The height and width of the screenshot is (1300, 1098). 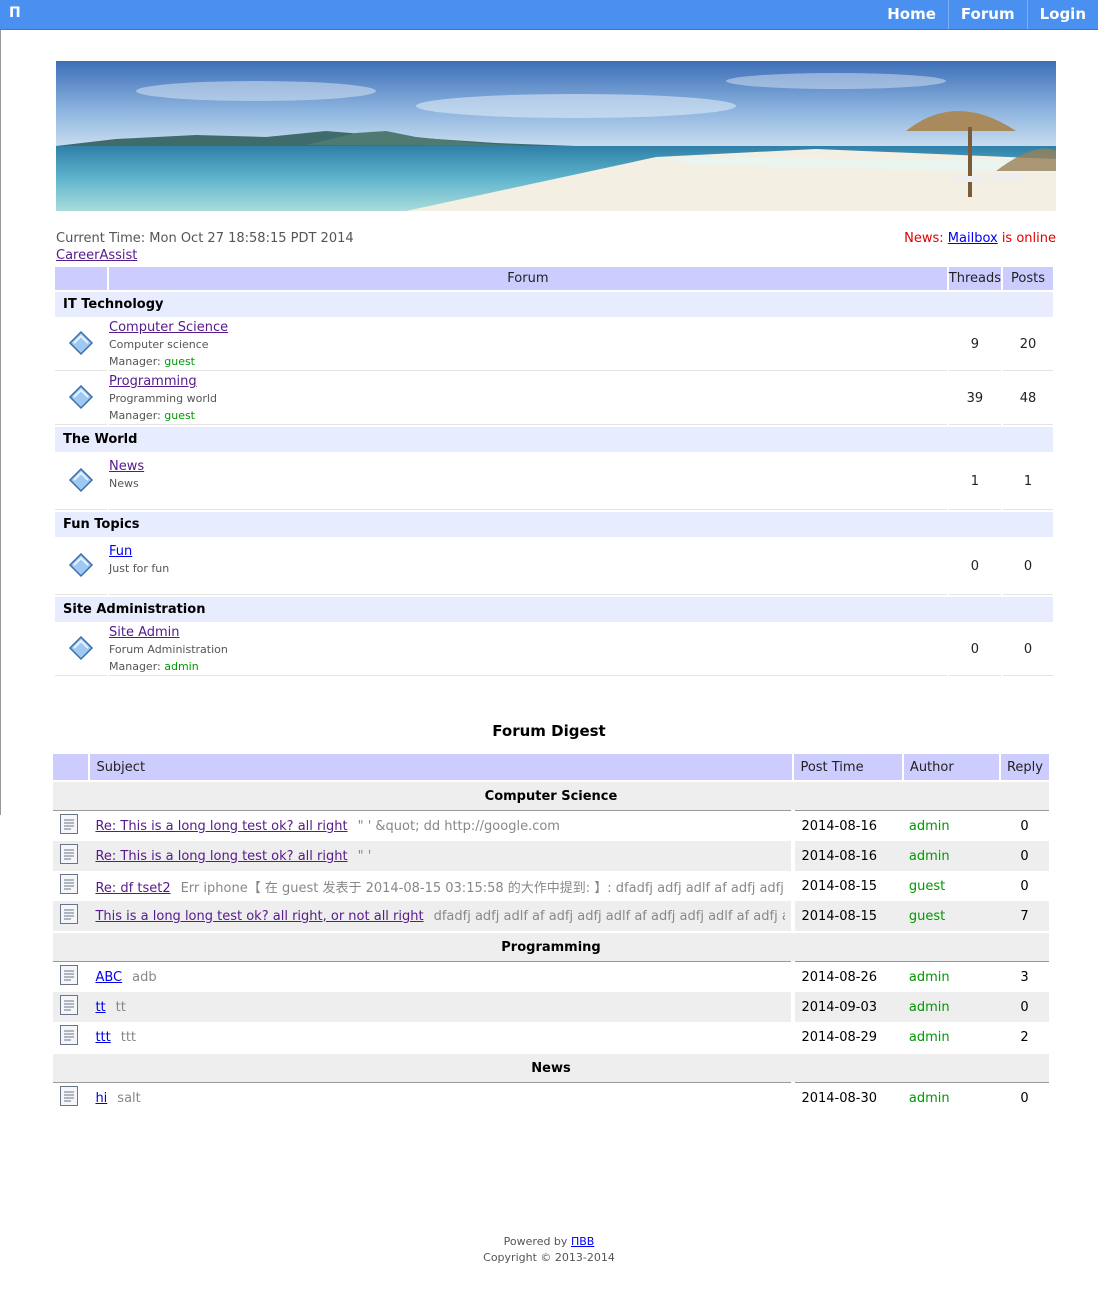 What do you see at coordinates (1028, 482) in the screenshot?
I see `post-count: 1` at bounding box center [1028, 482].